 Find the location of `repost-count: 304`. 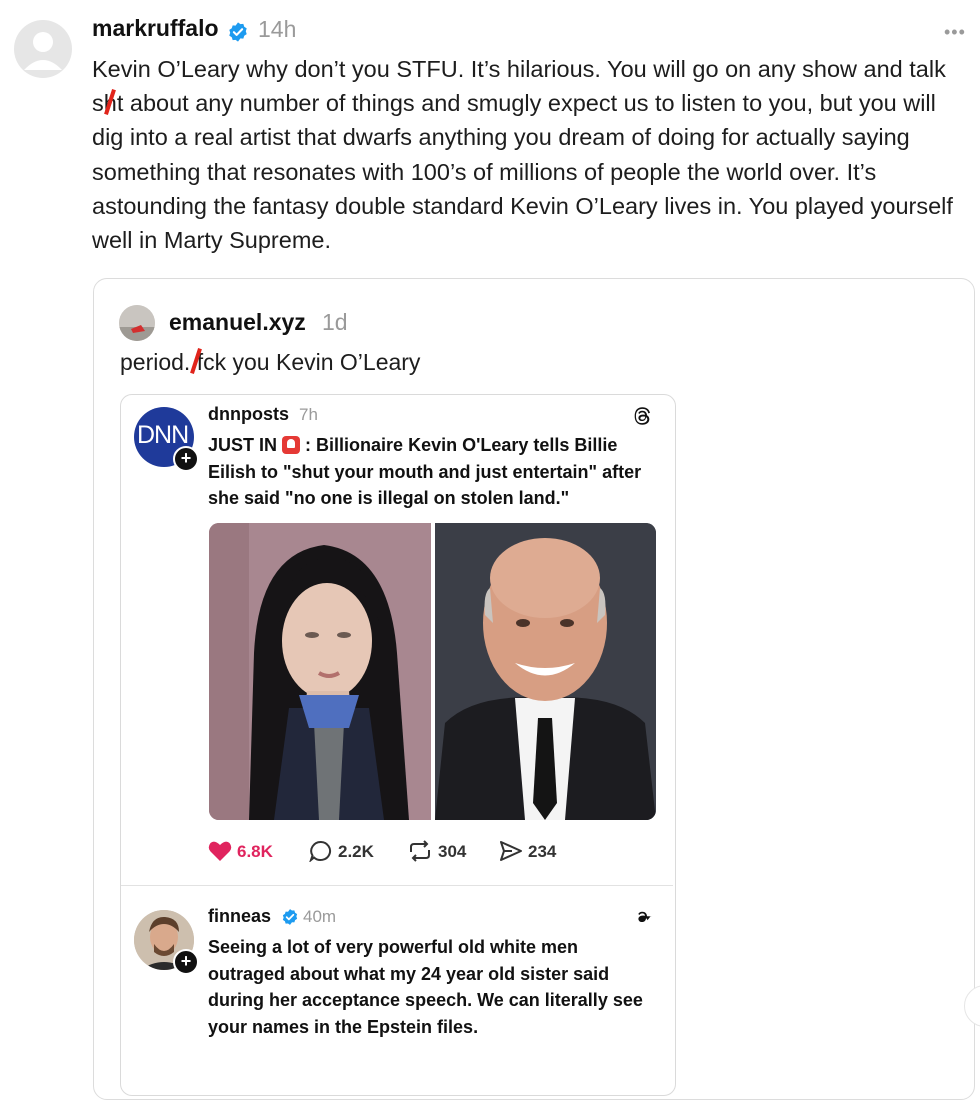

repost-count: 304 is located at coordinates (452, 851).